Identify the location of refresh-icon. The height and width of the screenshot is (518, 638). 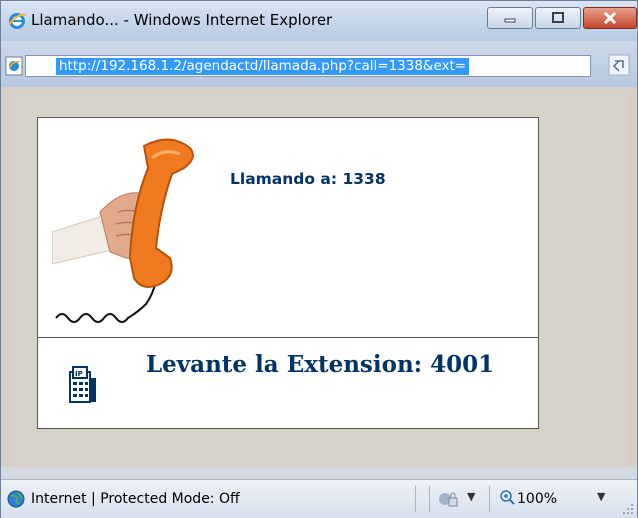
(619, 65).